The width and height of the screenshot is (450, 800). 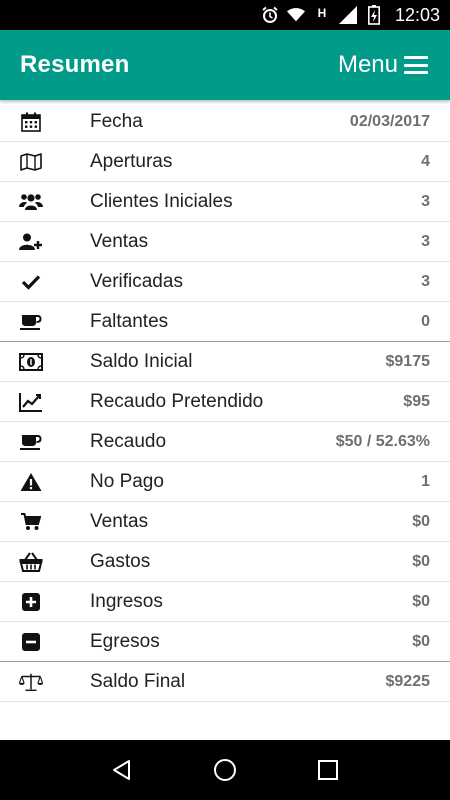 What do you see at coordinates (225, 15) in the screenshot?
I see `status-bar: H 12:03` at bounding box center [225, 15].